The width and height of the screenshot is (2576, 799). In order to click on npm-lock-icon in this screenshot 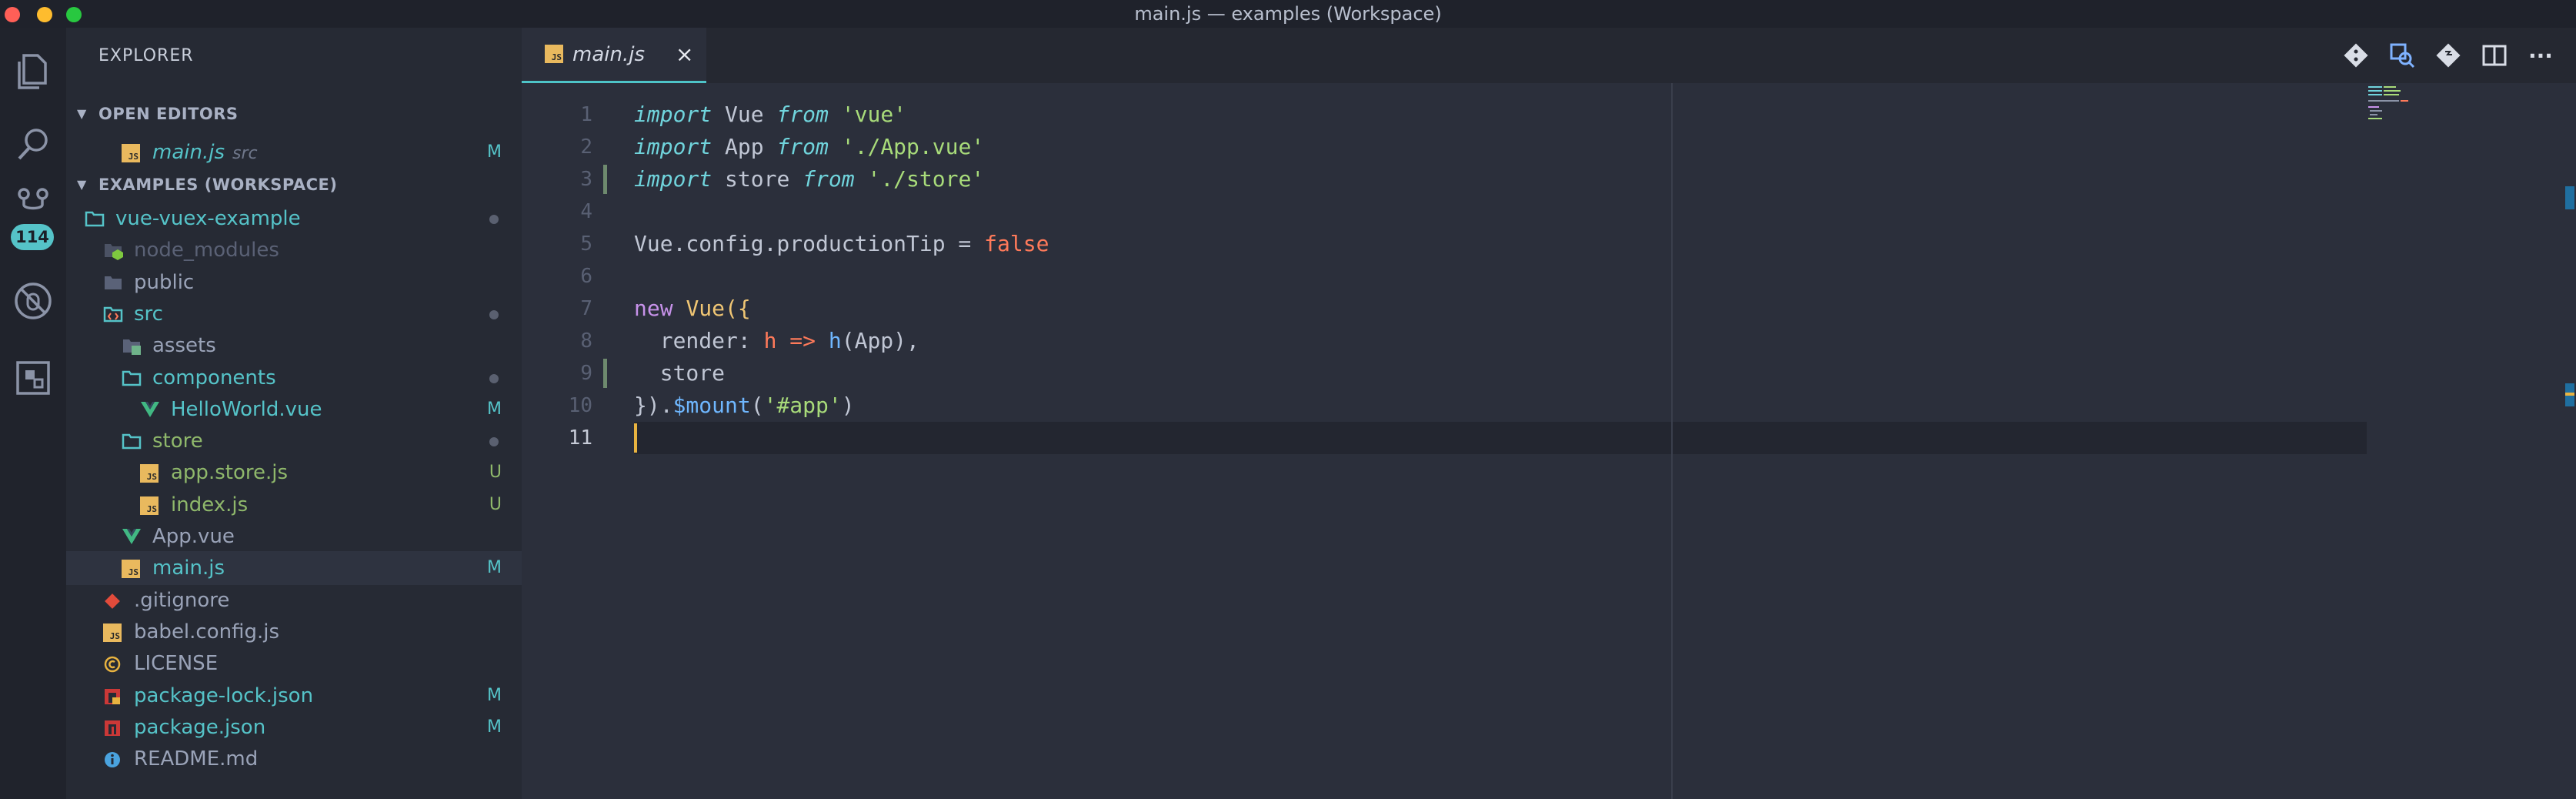, I will do `click(112, 696)`.